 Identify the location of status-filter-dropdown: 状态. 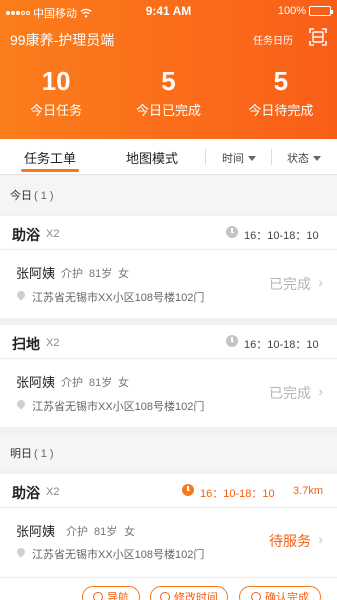
(304, 158).